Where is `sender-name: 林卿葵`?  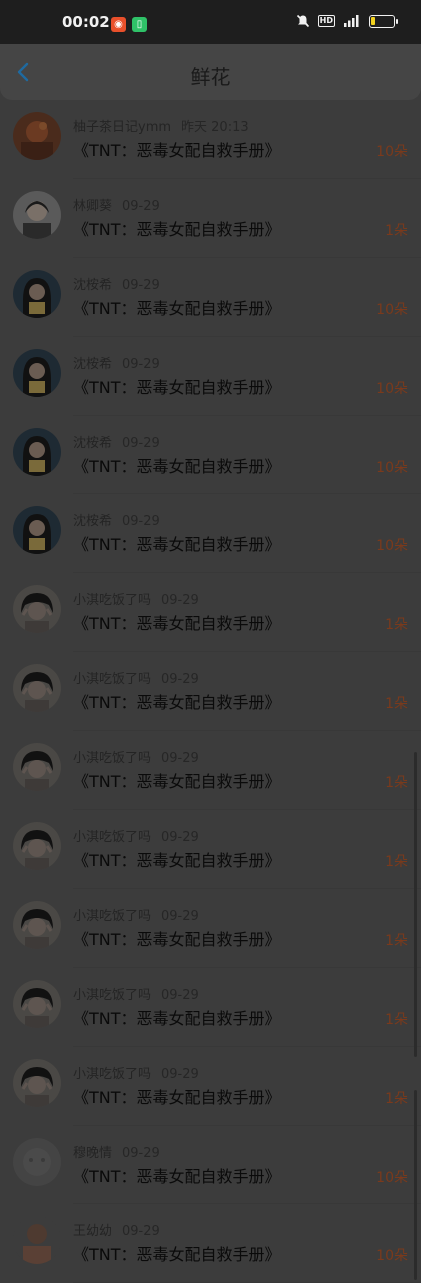 sender-name: 林卿葵 is located at coordinates (92, 206).